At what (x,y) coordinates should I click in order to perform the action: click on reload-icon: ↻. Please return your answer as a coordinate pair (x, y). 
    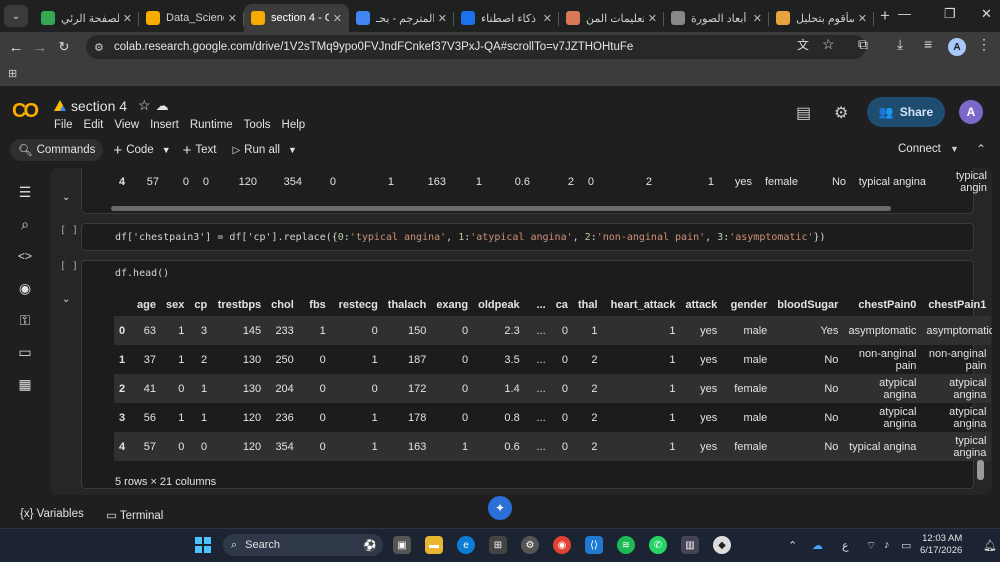
    Looking at the image, I should click on (64, 47).